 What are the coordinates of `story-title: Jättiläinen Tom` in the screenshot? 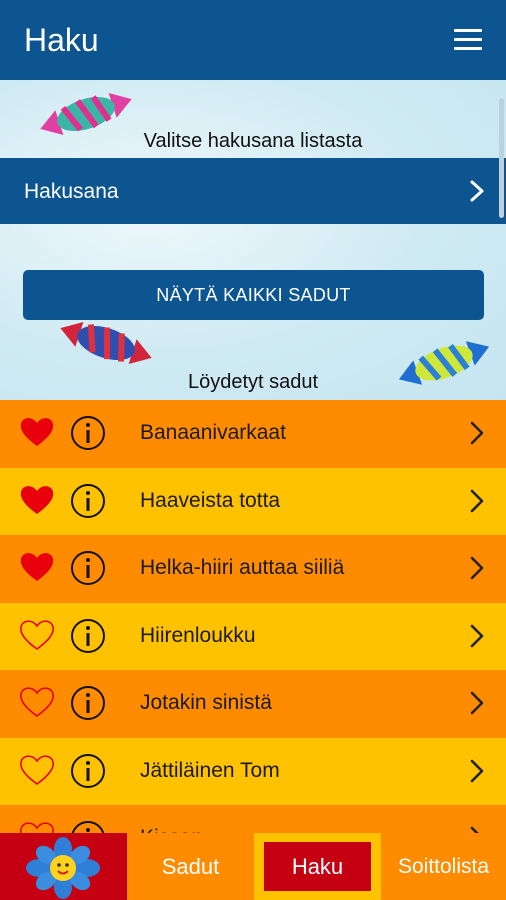 It's located at (210, 770).